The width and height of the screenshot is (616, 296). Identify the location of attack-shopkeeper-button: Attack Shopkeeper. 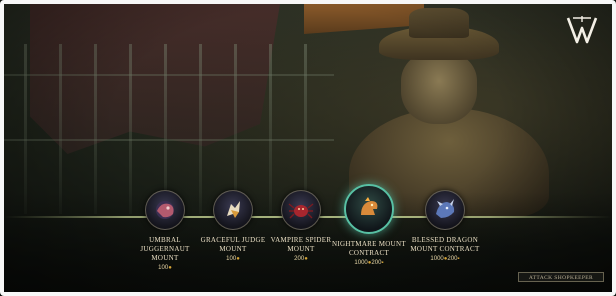
(561, 277).